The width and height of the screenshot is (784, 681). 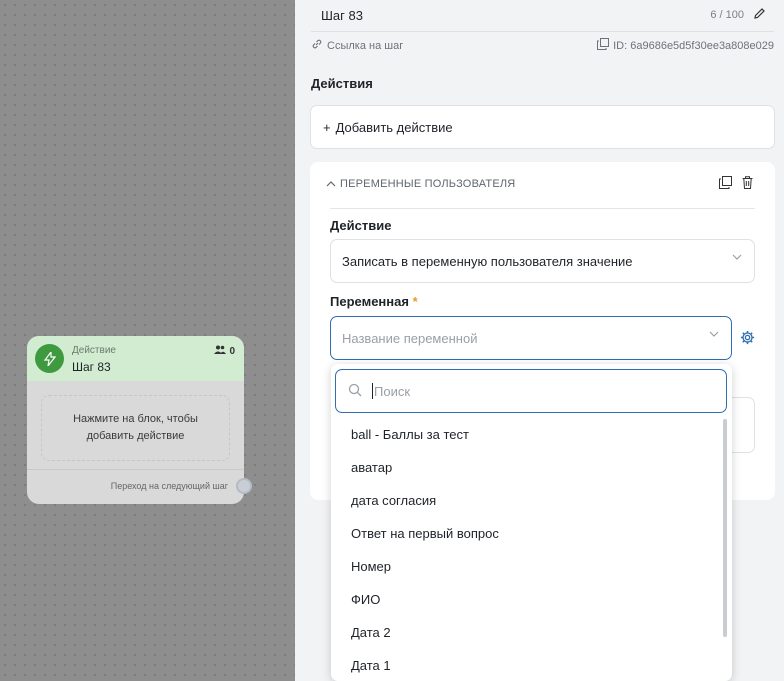 I want to click on node-type-label: Действие, so click(x=94, y=350).